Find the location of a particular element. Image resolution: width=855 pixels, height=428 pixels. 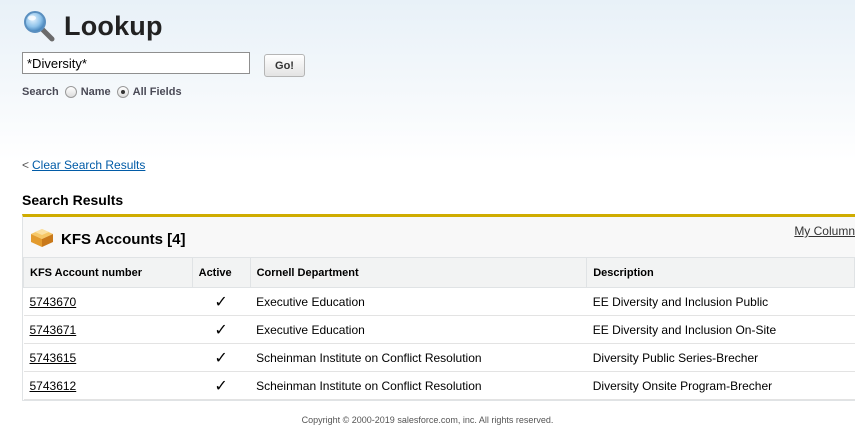

search-results-heading: Search Results is located at coordinates (73, 200).